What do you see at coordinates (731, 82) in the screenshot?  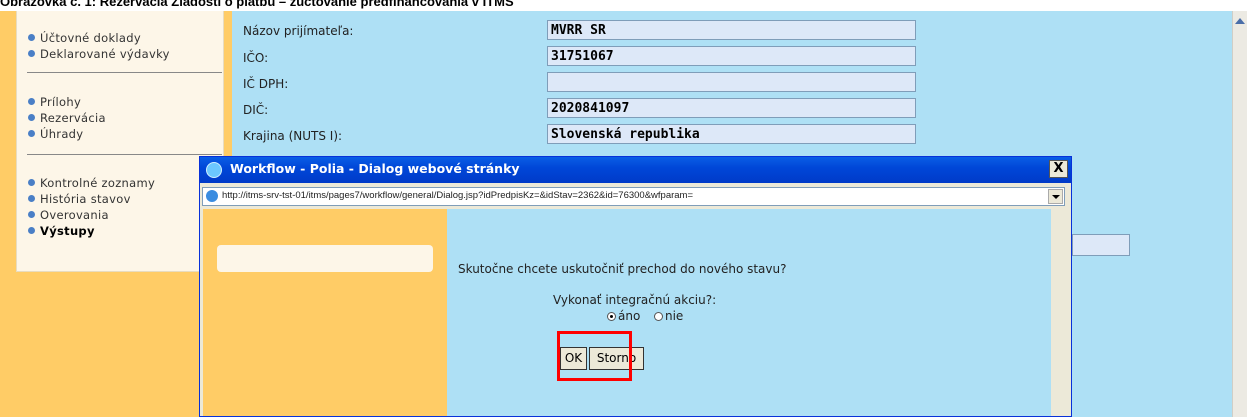 I see `field-ic-dph` at bounding box center [731, 82].